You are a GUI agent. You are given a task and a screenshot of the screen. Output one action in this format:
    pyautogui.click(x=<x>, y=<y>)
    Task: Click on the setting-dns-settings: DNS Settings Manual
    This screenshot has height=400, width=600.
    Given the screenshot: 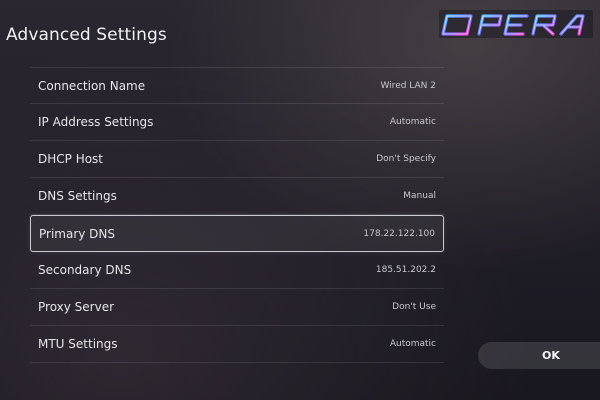 What is the action you would take?
    pyautogui.click(x=237, y=196)
    